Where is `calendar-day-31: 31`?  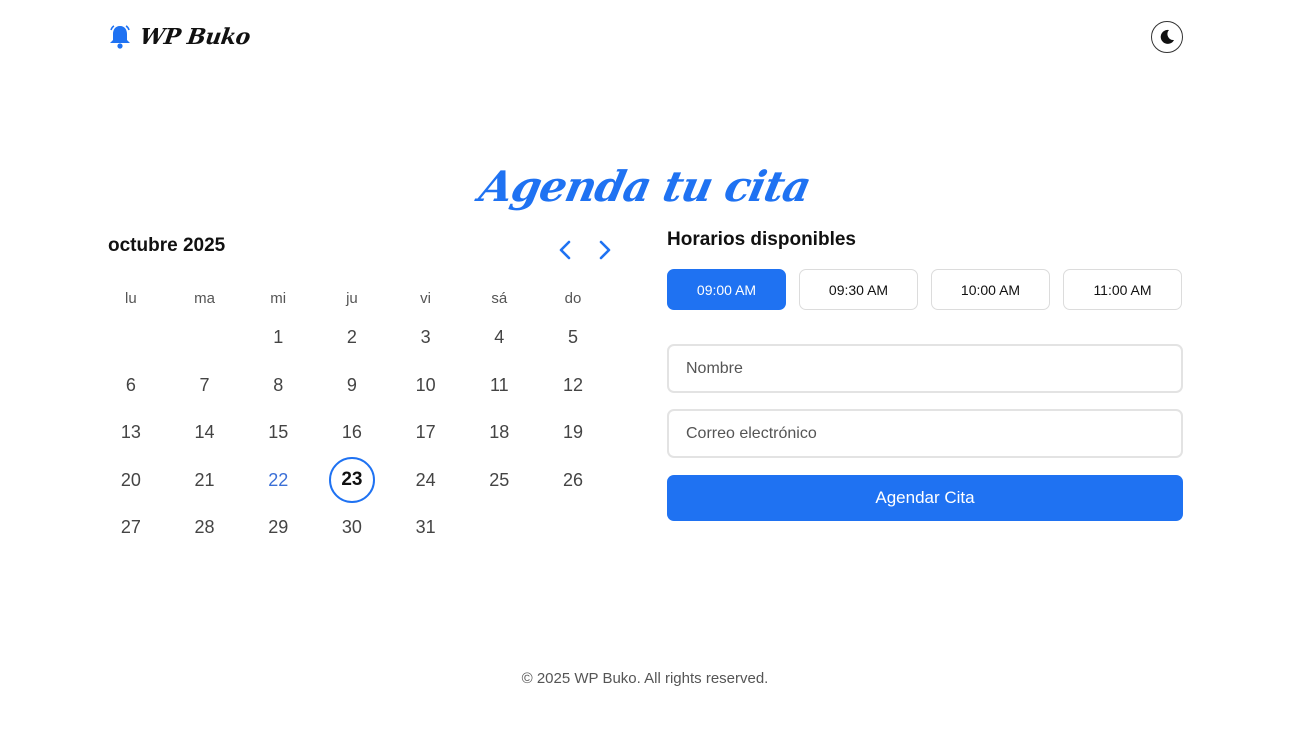 calendar-day-31: 31 is located at coordinates (426, 528).